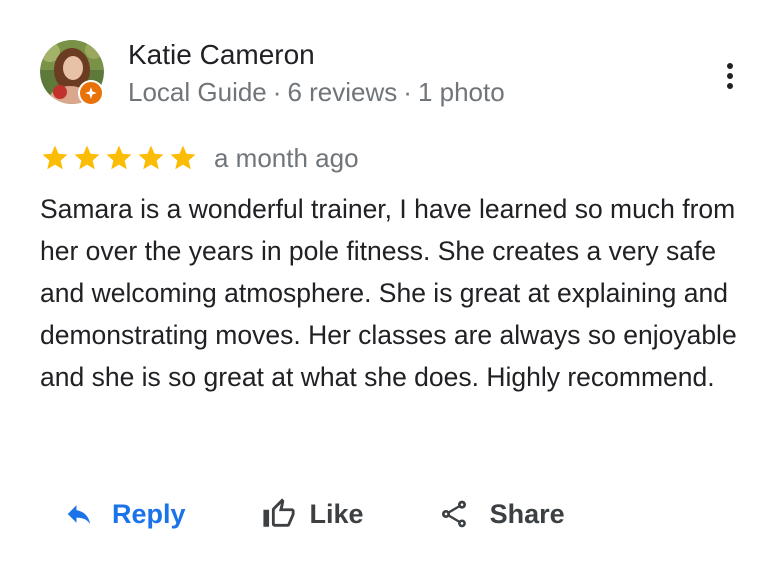  What do you see at coordinates (527, 514) in the screenshot?
I see `share-label: Share` at bounding box center [527, 514].